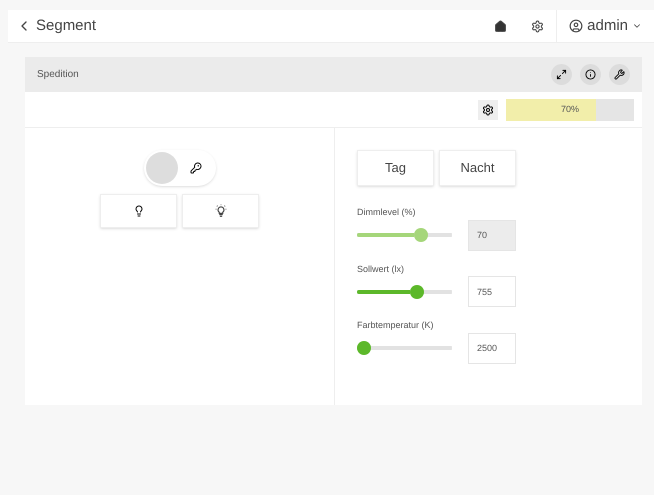 The image size is (654, 495). I want to click on expand-button, so click(561, 74).